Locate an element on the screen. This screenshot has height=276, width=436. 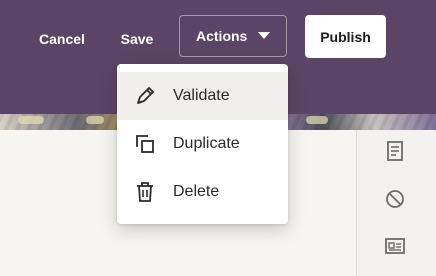
chevron-down-icon is located at coordinates (264, 35).